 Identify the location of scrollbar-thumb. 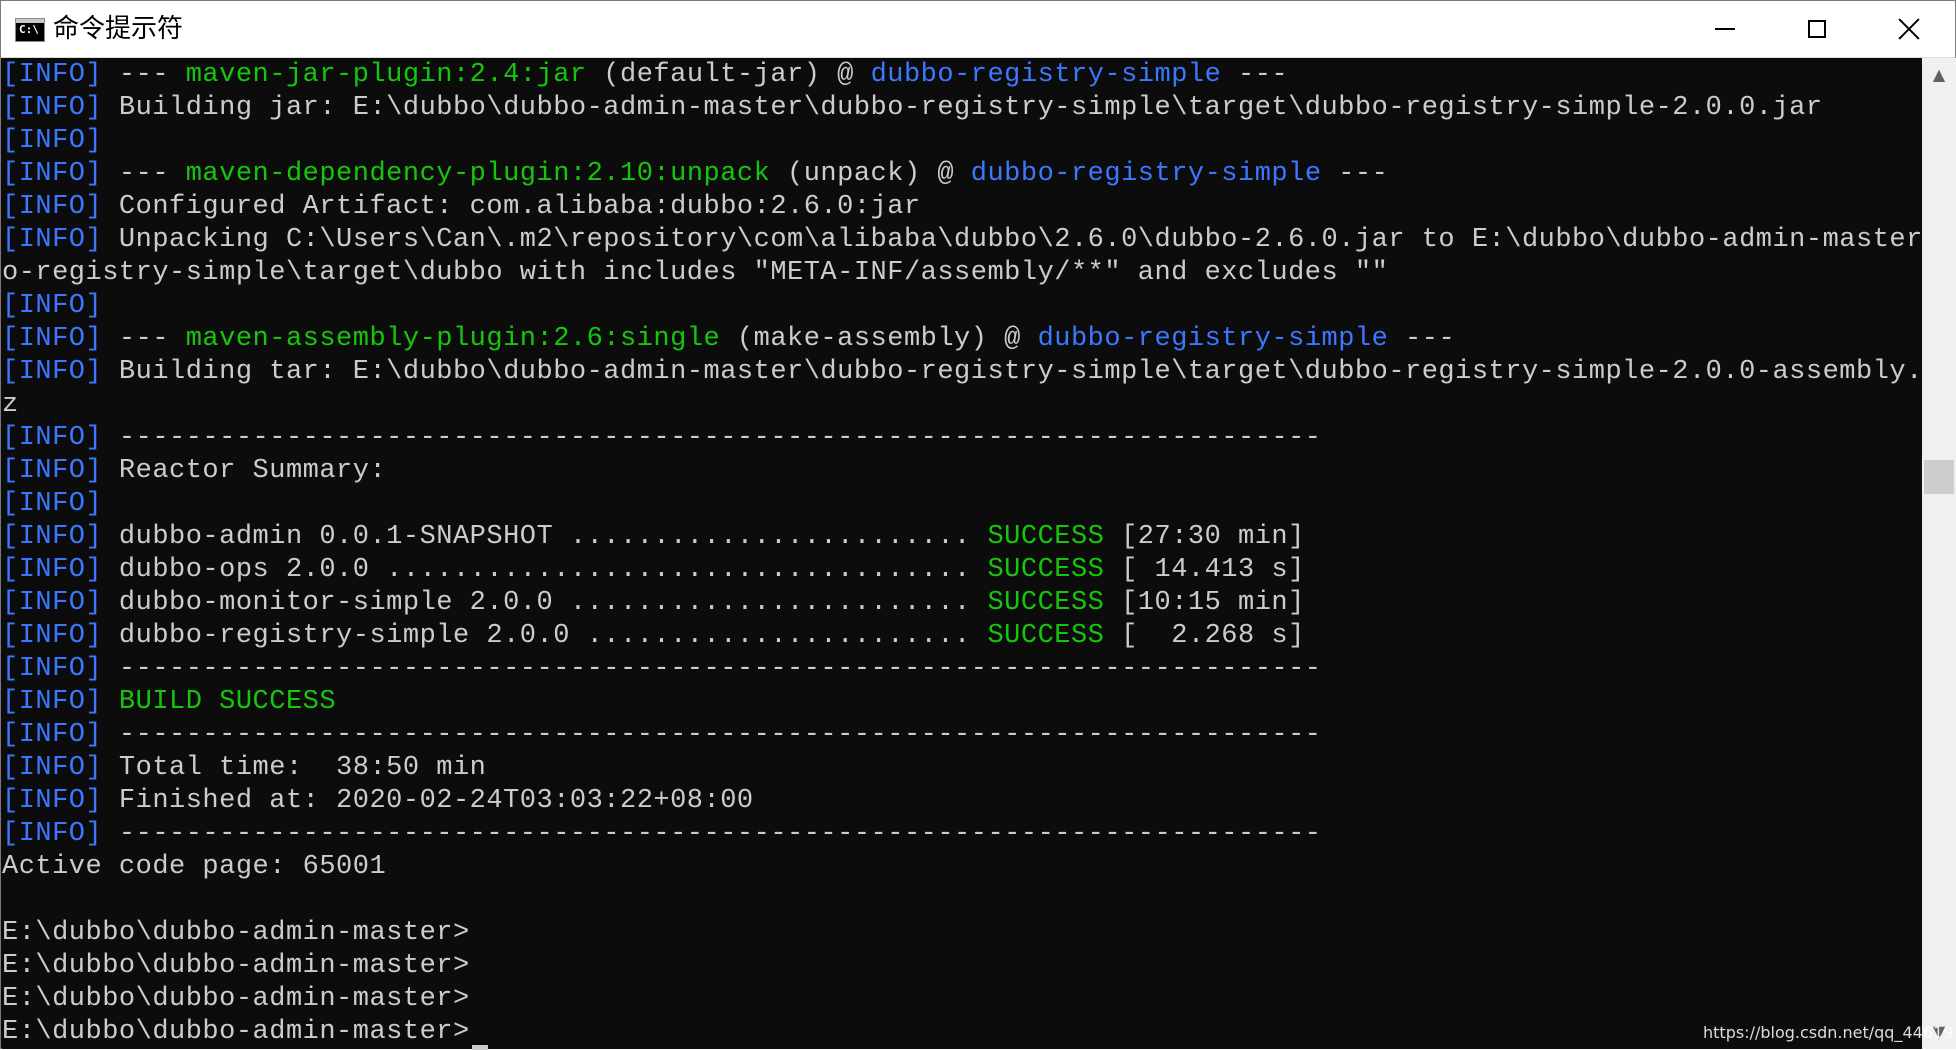
(1939, 477).